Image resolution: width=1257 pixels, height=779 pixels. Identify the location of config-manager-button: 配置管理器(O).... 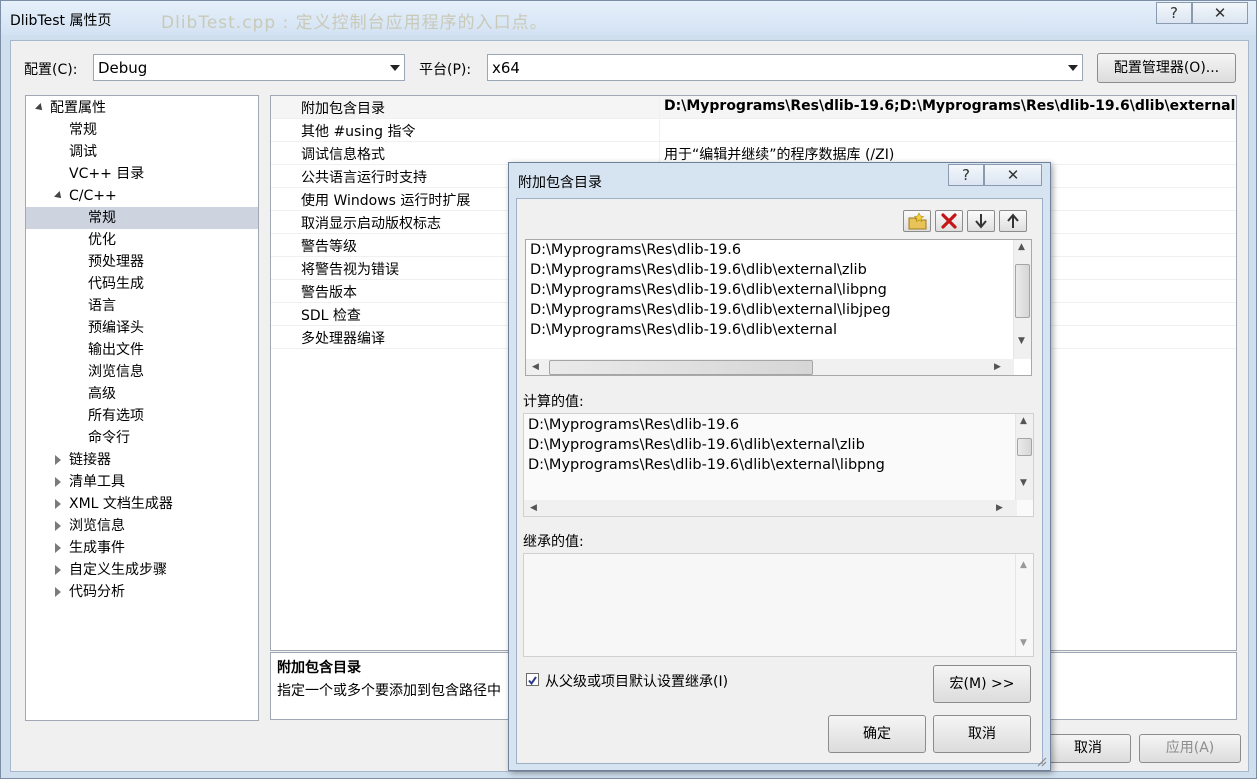
(1166, 68).